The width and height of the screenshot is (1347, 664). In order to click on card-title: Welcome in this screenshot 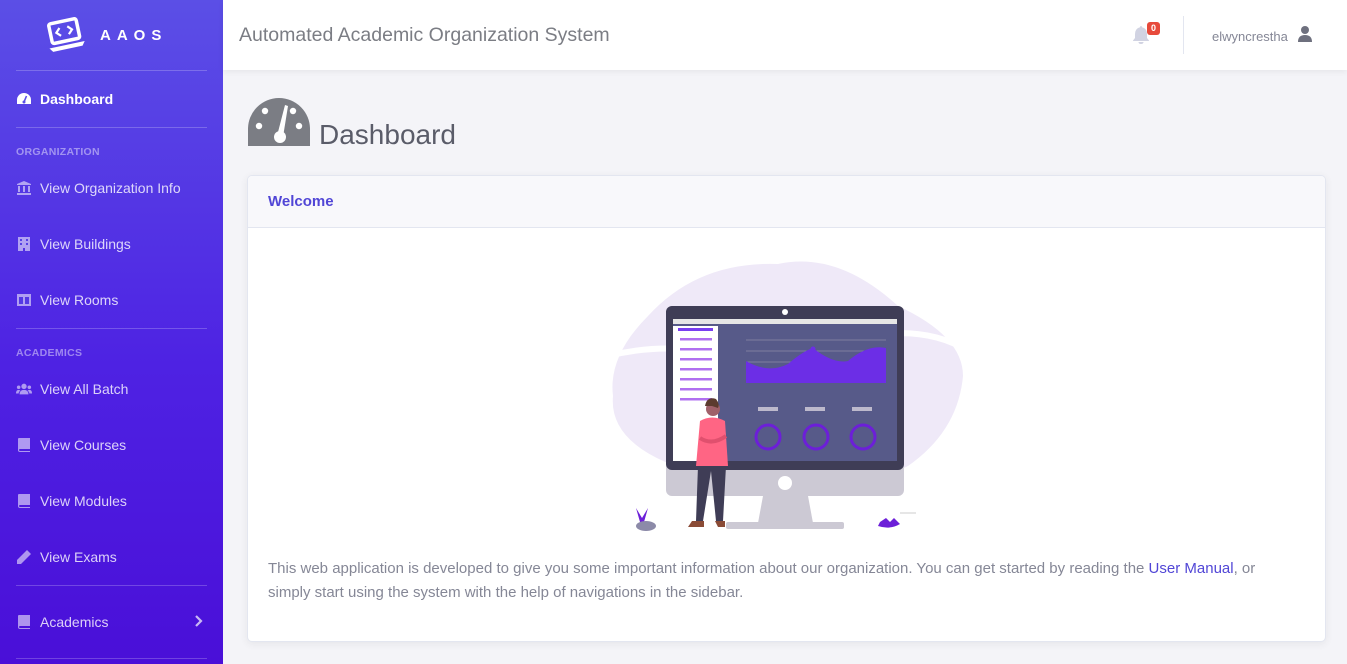, I will do `click(301, 201)`.